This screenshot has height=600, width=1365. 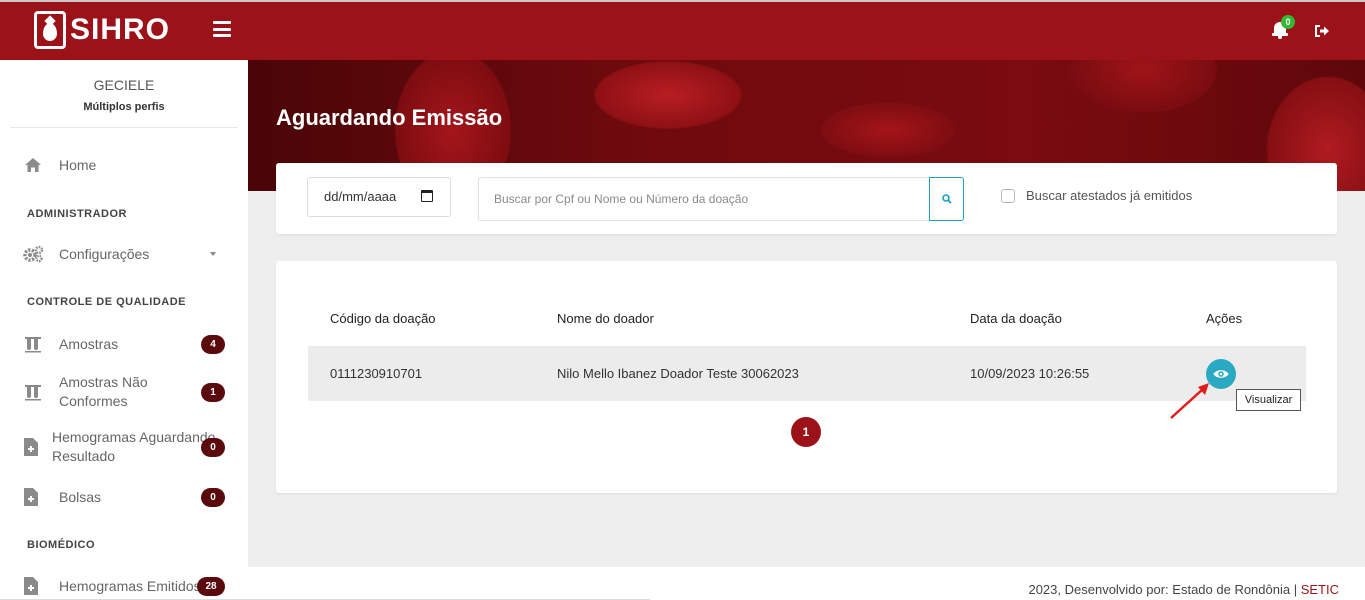 What do you see at coordinates (427, 196) in the screenshot?
I see `calendar-icon` at bounding box center [427, 196].